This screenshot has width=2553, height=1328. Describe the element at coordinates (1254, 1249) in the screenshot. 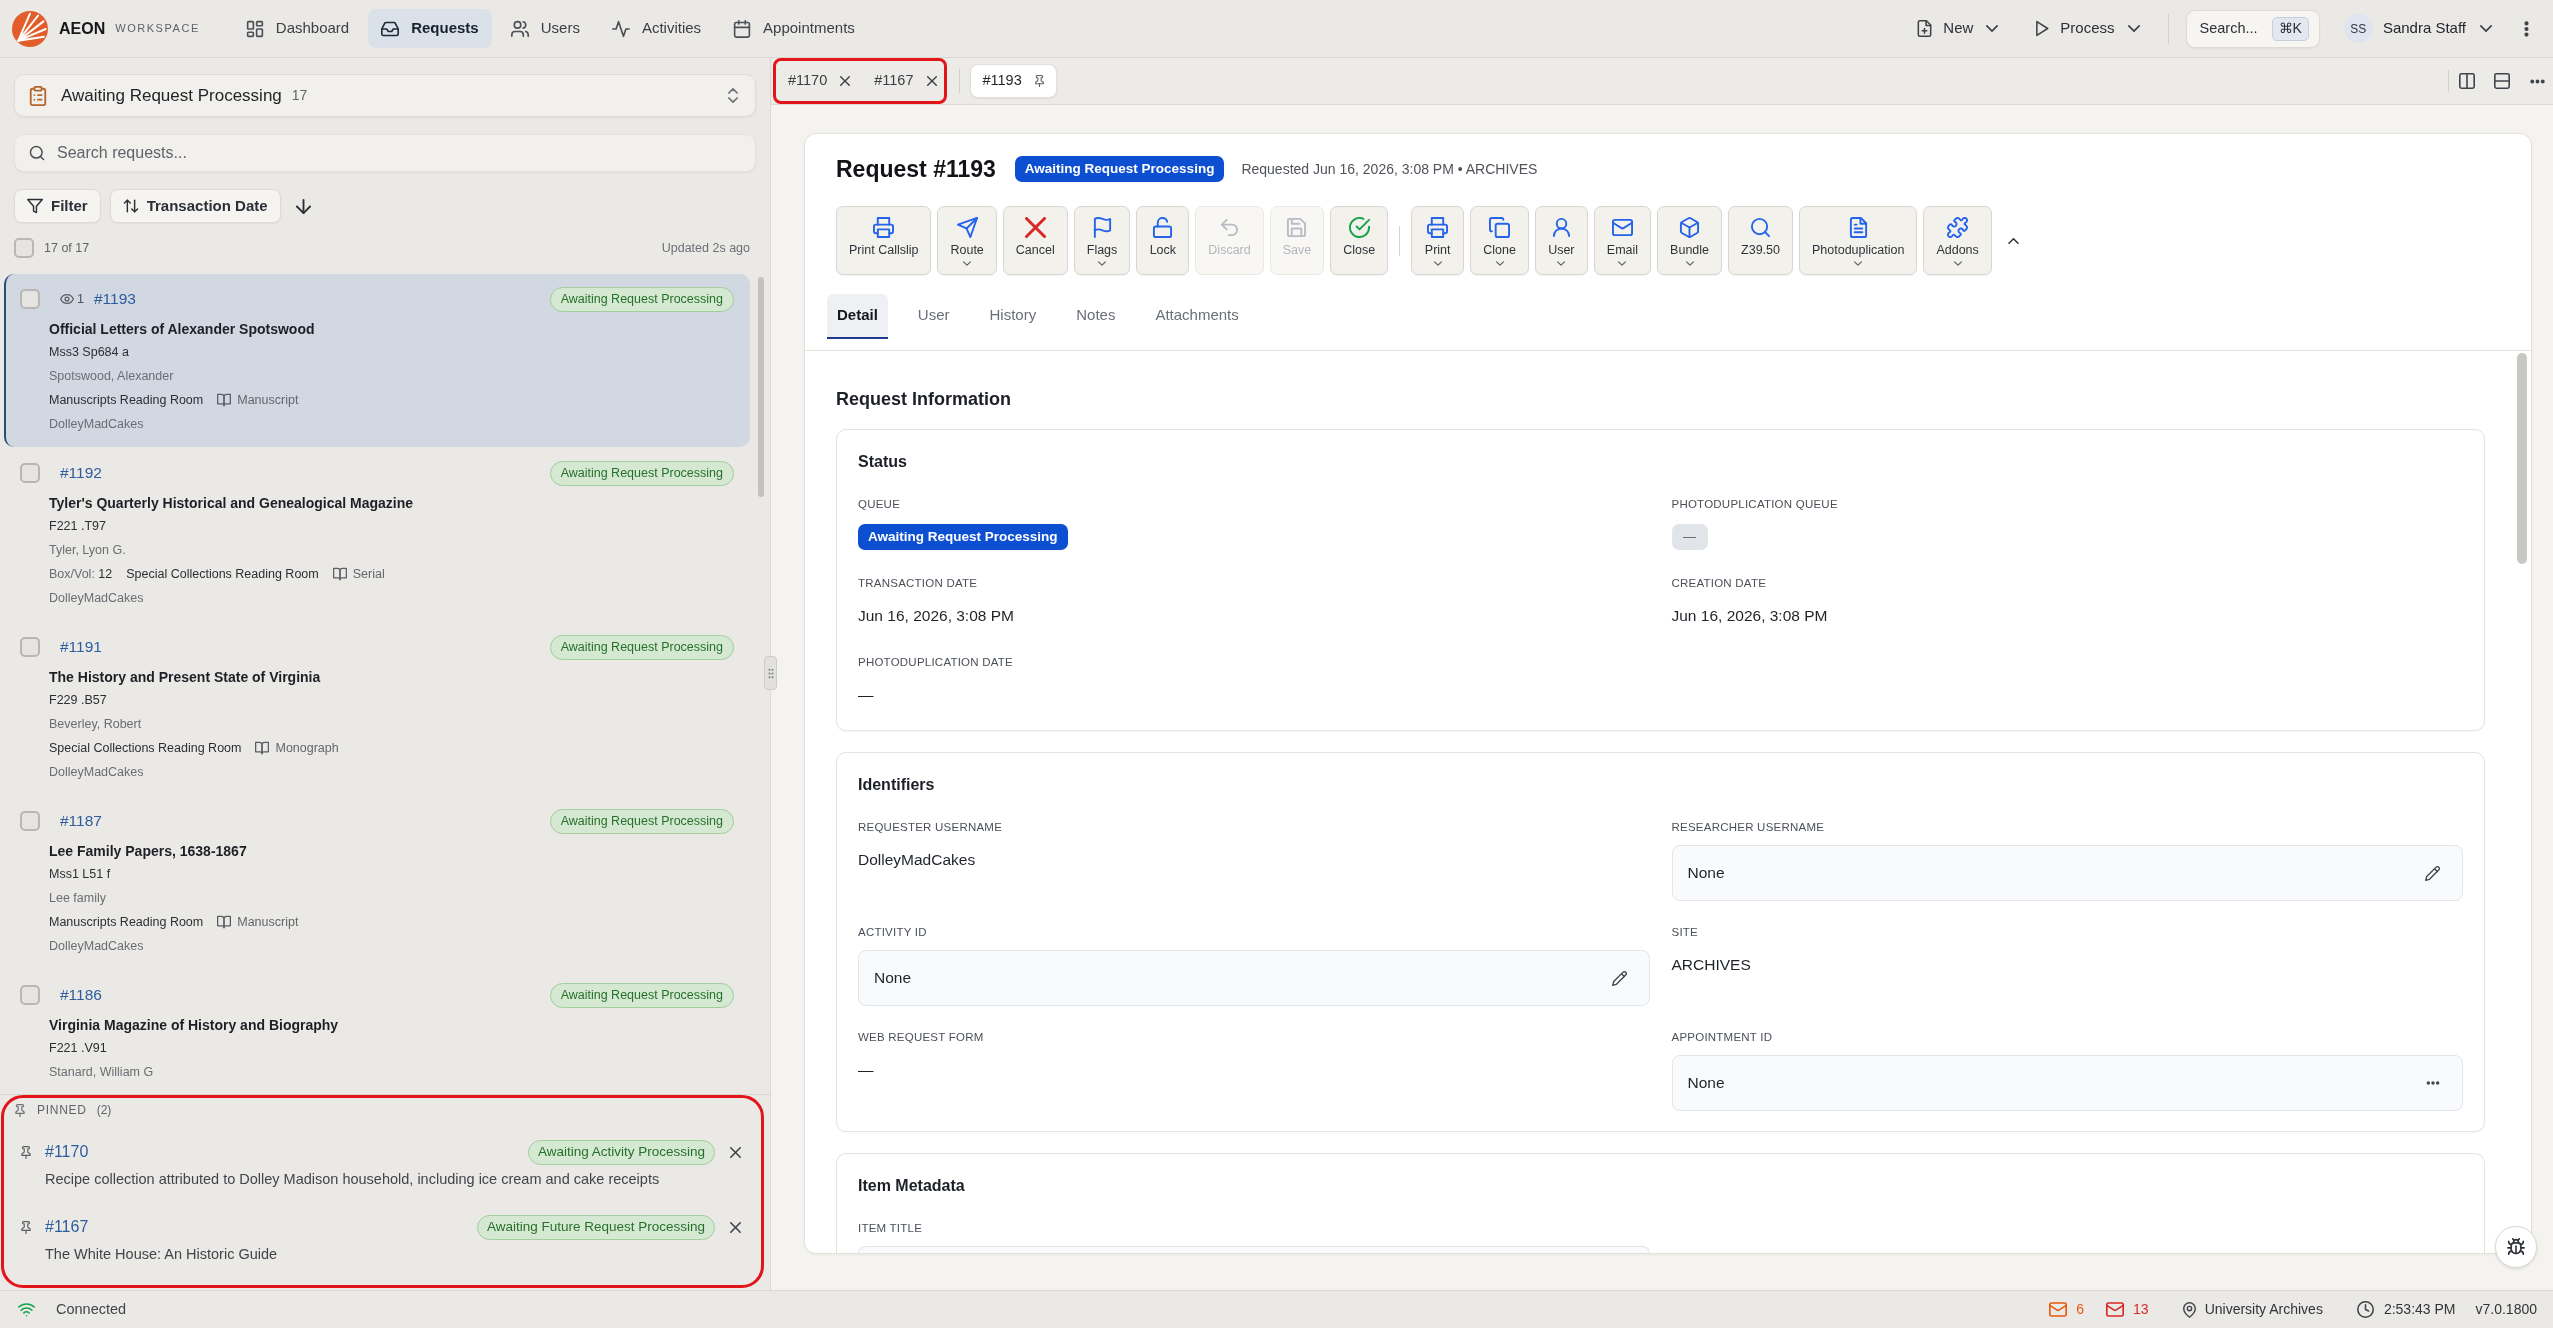

I see `input-field` at that location.